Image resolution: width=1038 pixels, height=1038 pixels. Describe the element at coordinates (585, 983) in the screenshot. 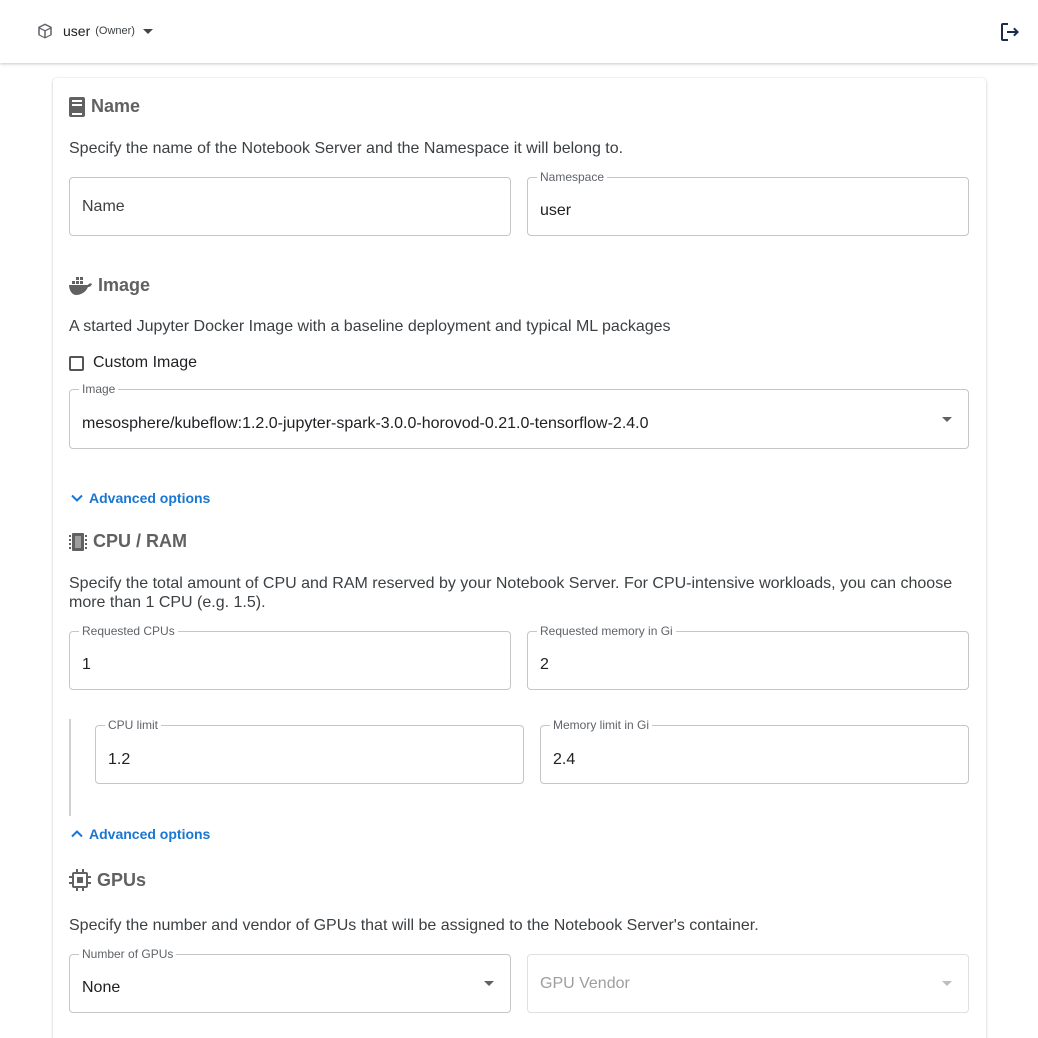

I see `gpu-vendor-placeholder: GPU Vendor` at that location.